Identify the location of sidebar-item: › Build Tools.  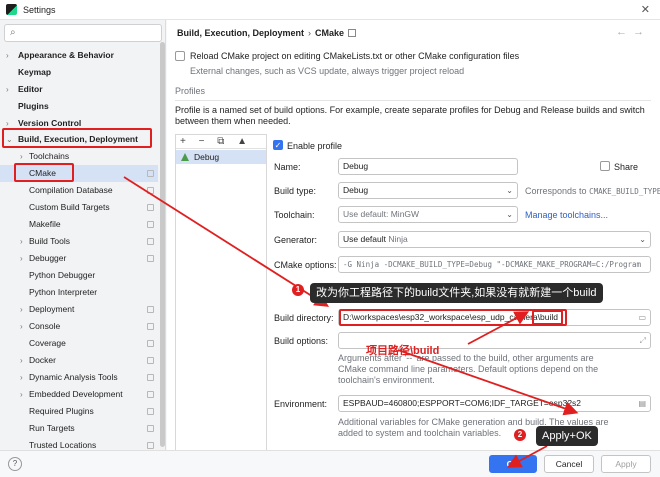
(79, 241).